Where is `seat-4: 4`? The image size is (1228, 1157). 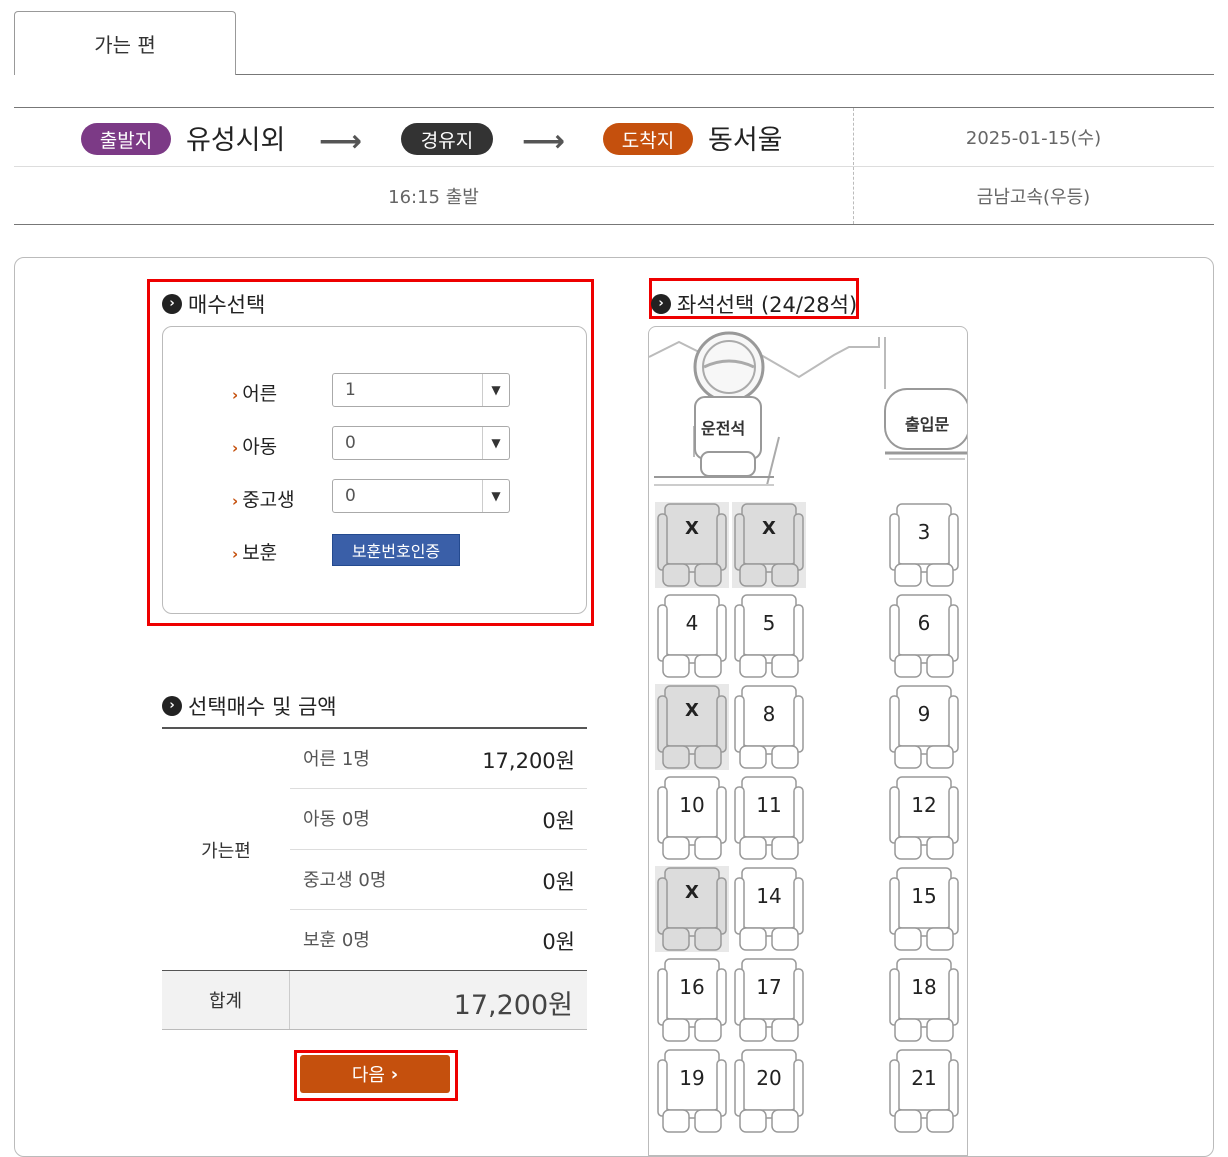
seat-4: 4 is located at coordinates (692, 636).